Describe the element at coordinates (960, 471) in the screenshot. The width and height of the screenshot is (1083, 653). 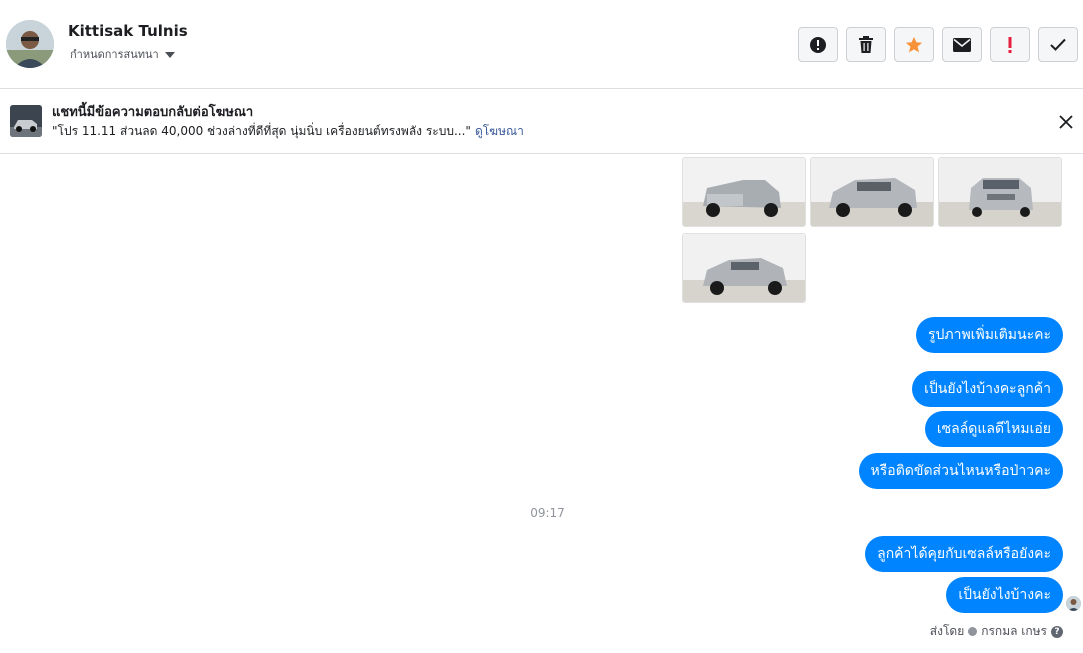
I see `message-bubble: หรือติดขัดส่วนไหนหรือป่าวคะ` at that location.